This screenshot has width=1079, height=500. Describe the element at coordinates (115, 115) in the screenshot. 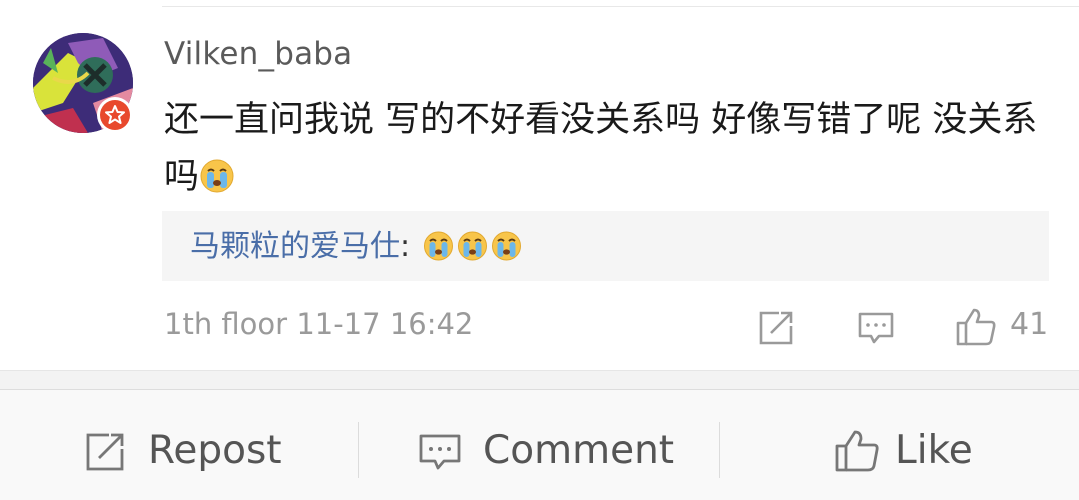

I see `verified-badge-icon` at that location.